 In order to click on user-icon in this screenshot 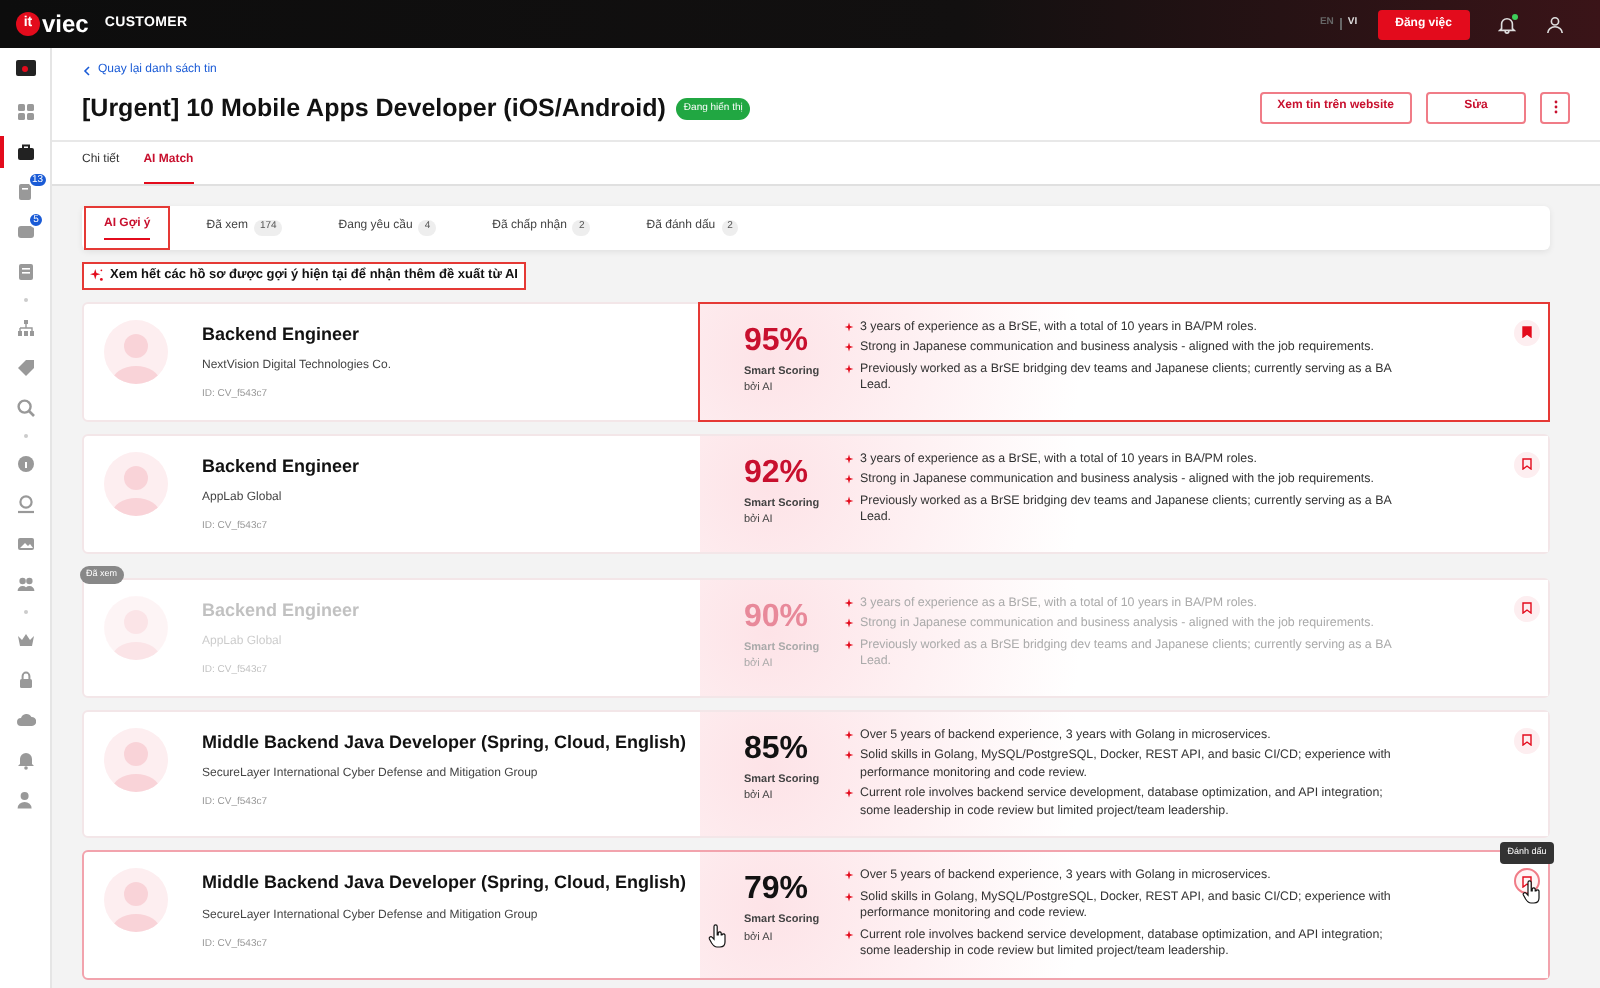, I will do `click(1555, 24)`.